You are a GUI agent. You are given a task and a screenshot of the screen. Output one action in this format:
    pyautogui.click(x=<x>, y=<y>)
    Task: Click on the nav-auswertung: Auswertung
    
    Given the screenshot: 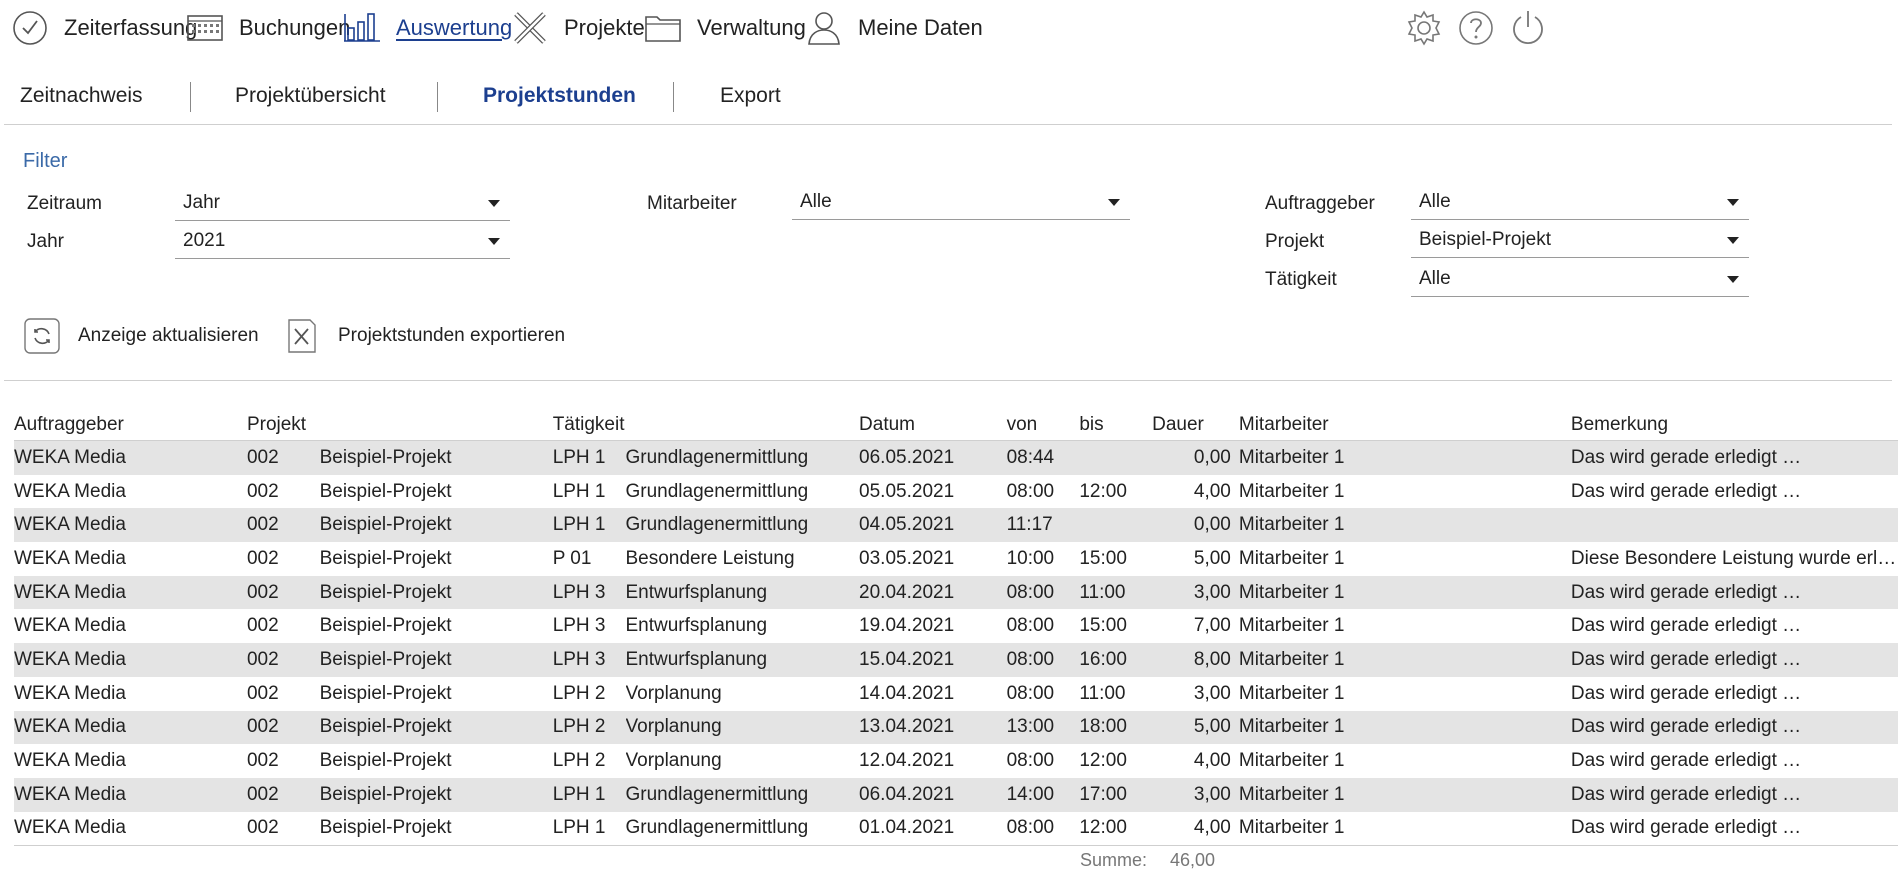 What is the action you would take?
    pyautogui.click(x=427, y=28)
    